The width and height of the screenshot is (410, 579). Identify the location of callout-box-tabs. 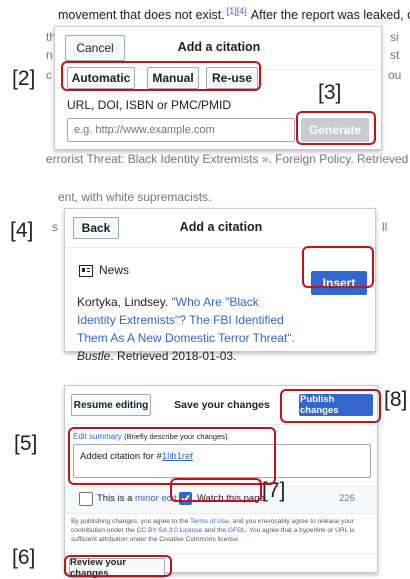
(161, 76).